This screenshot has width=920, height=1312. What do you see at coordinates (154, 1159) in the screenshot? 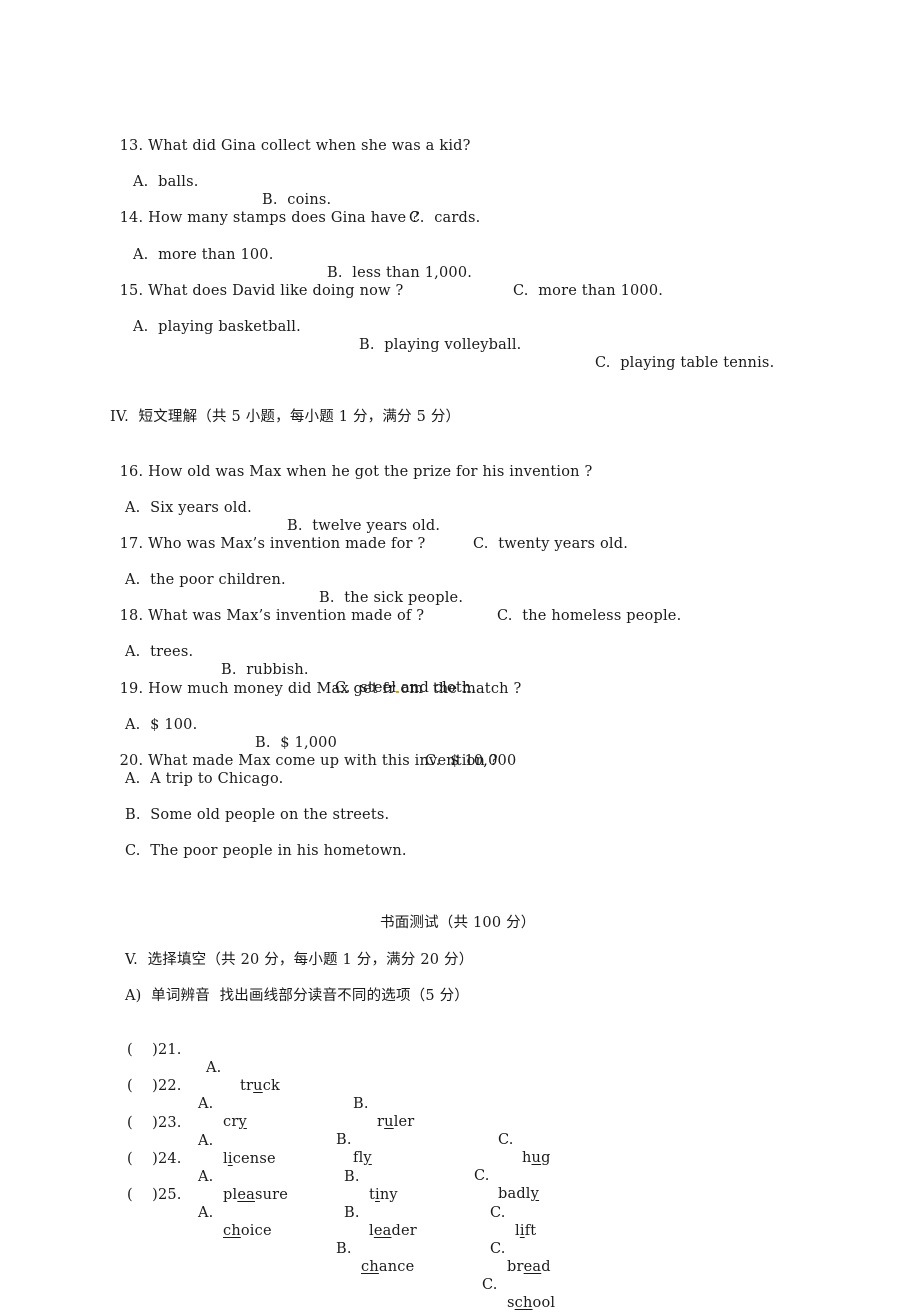
I see `item-prefix: ( )24.` at bounding box center [154, 1159].